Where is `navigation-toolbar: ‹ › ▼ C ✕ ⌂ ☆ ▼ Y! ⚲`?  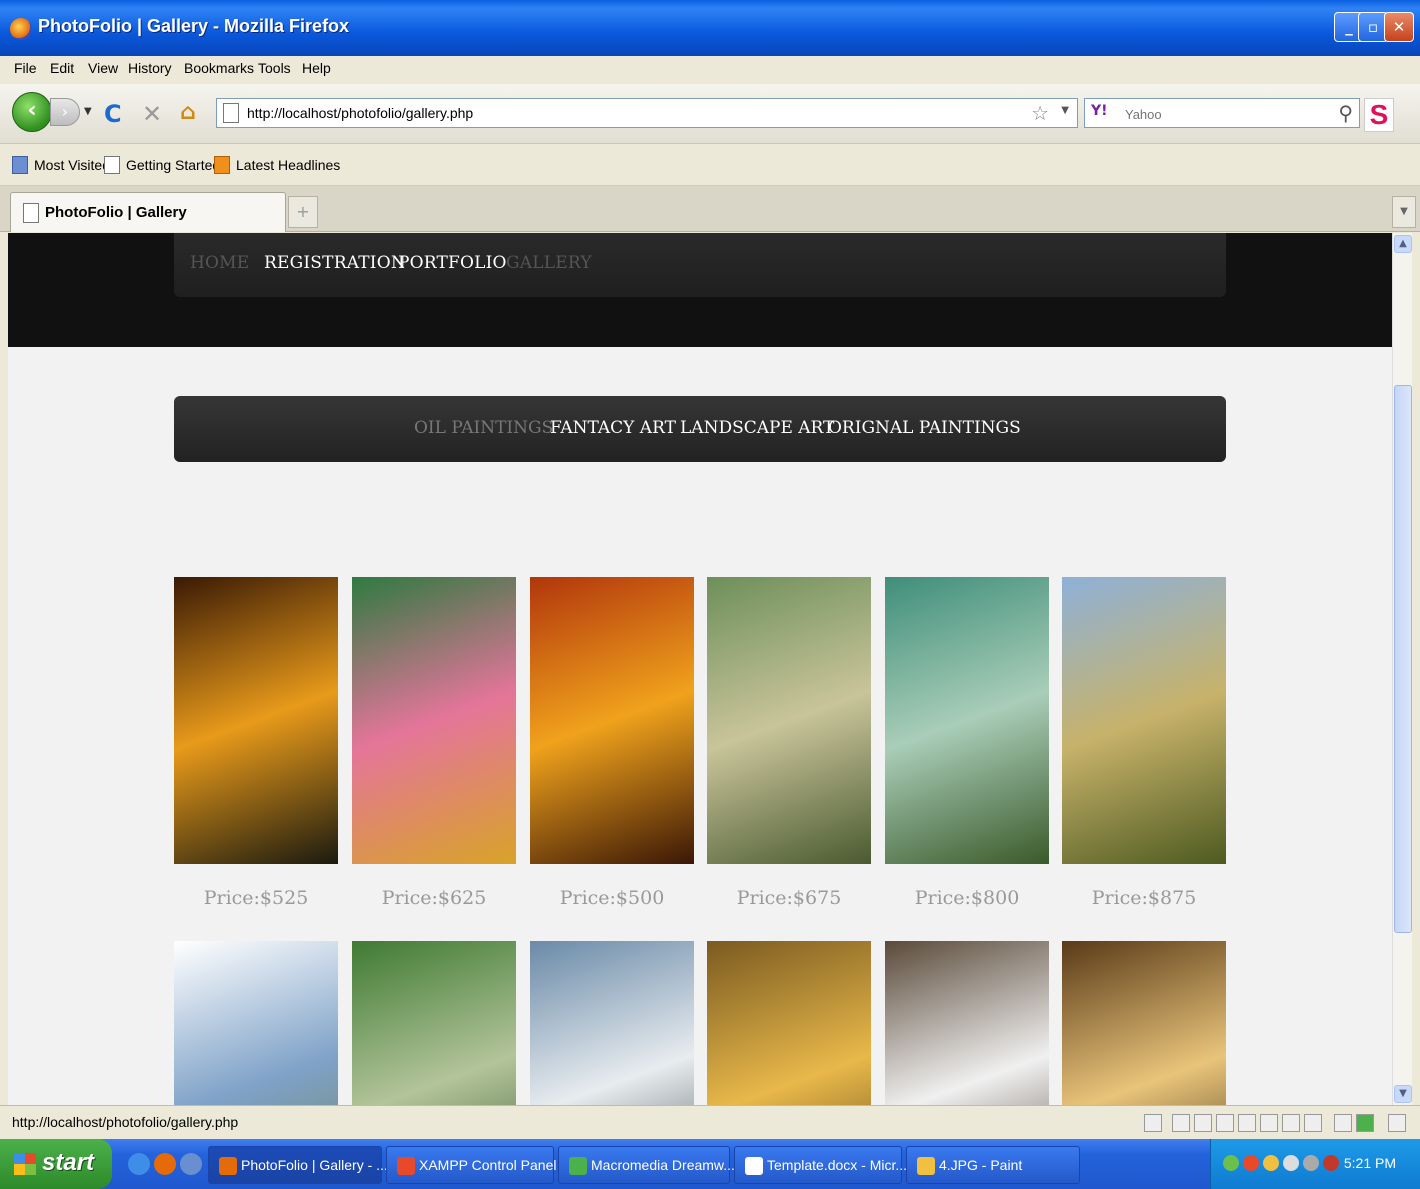 navigation-toolbar: ‹ › ▼ C ✕ ⌂ ☆ ▼ Y! ⚲ is located at coordinates (710, 114).